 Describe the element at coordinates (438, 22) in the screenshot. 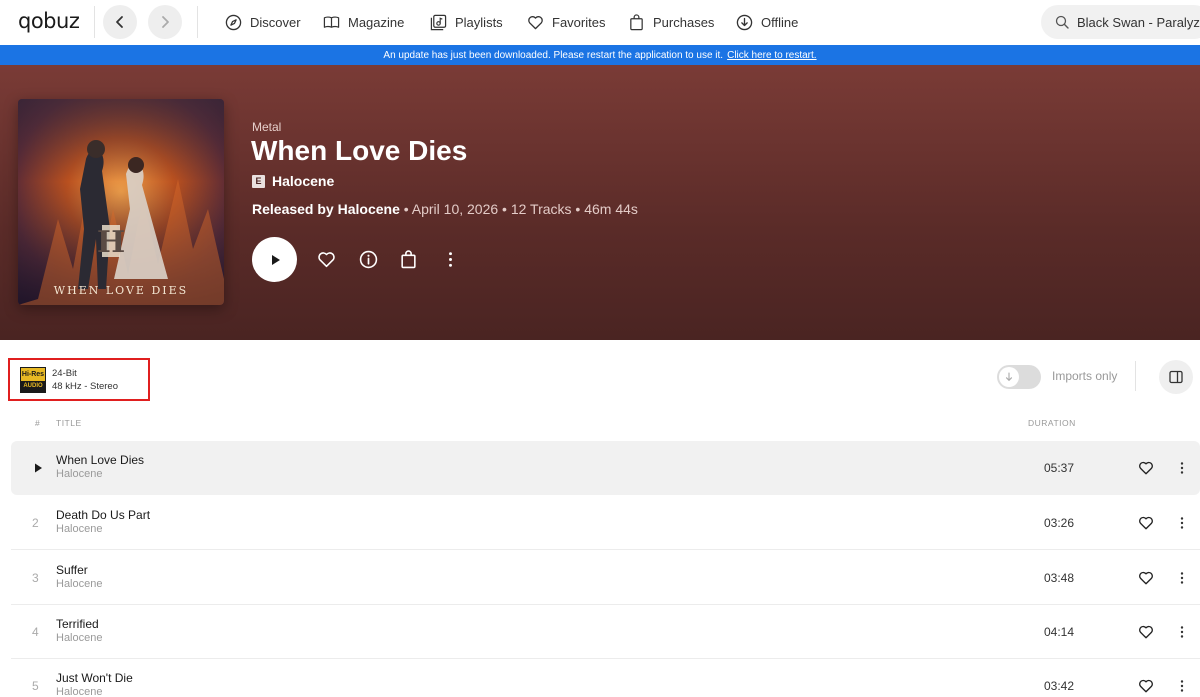

I see `playlist-icon` at that location.